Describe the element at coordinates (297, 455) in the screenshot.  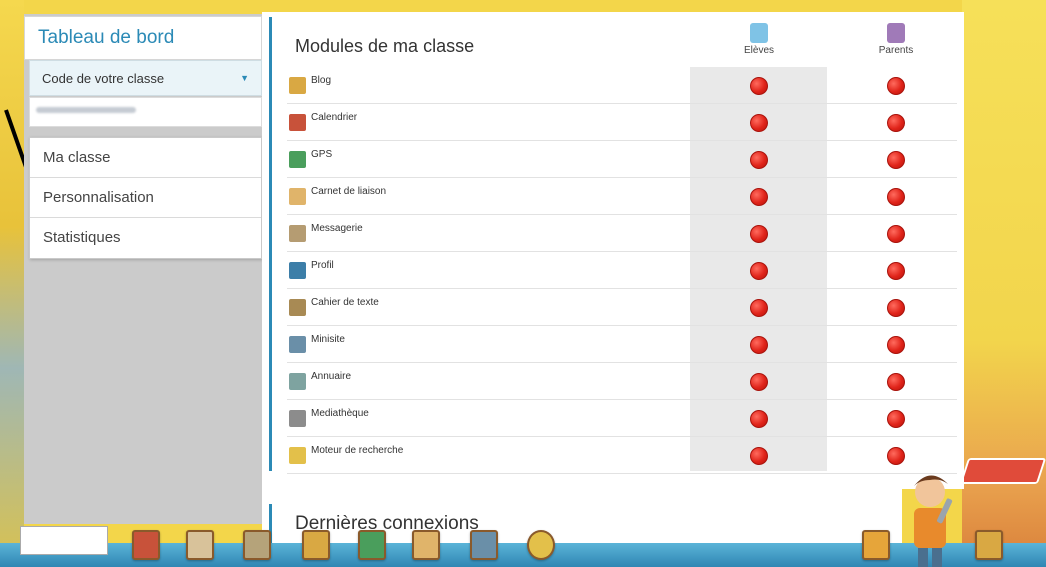
I see `magnifier-icon` at that location.